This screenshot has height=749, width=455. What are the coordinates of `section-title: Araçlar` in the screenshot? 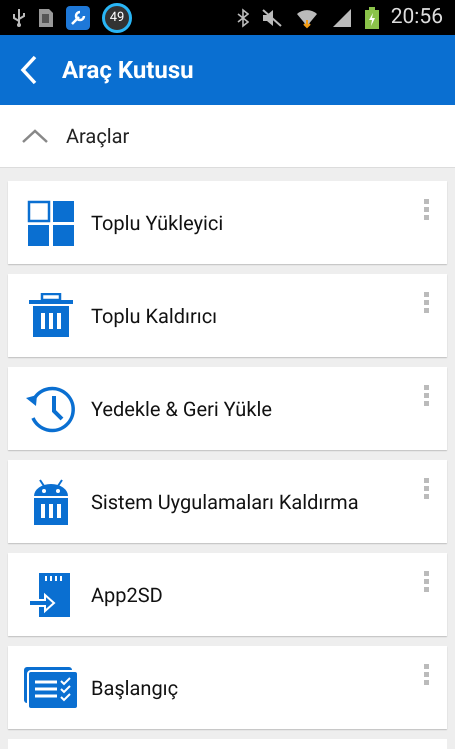 It's located at (98, 136).